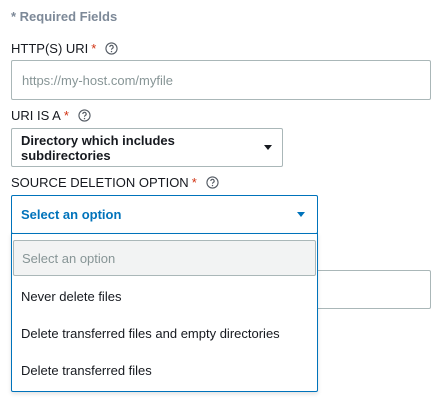 The height and width of the screenshot is (413, 447). I want to click on dropdown-option: Delete transferred files, so click(164, 370).